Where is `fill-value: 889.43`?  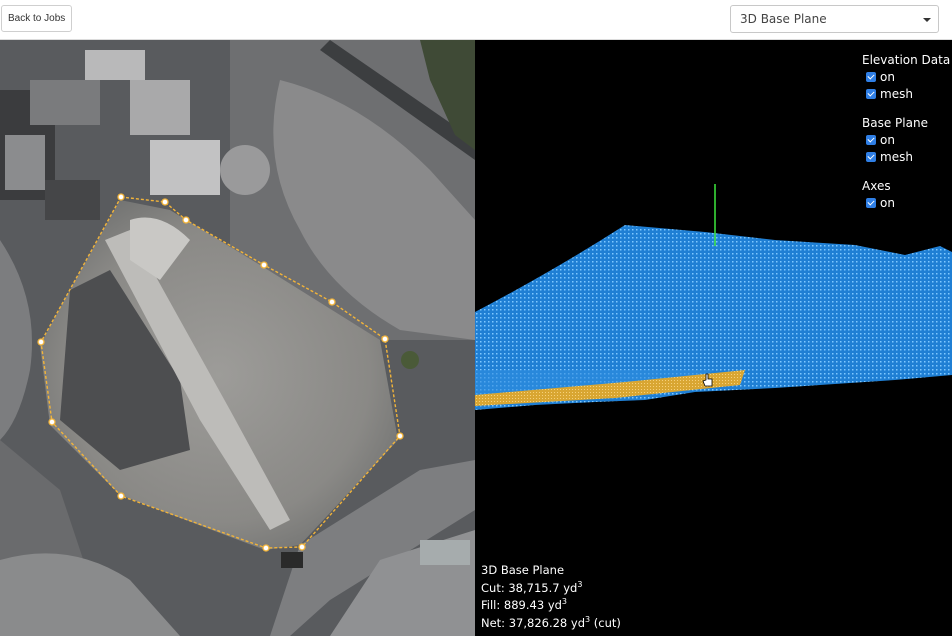
fill-value: 889.43 is located at coordinates (524, 605).